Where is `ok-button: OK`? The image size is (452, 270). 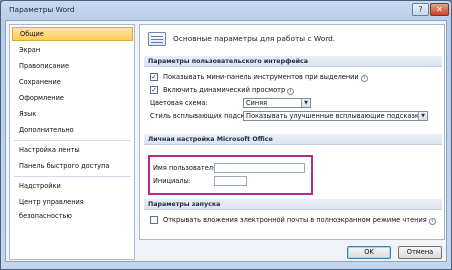
ok-button: OK is located at coordinates (369, 252).